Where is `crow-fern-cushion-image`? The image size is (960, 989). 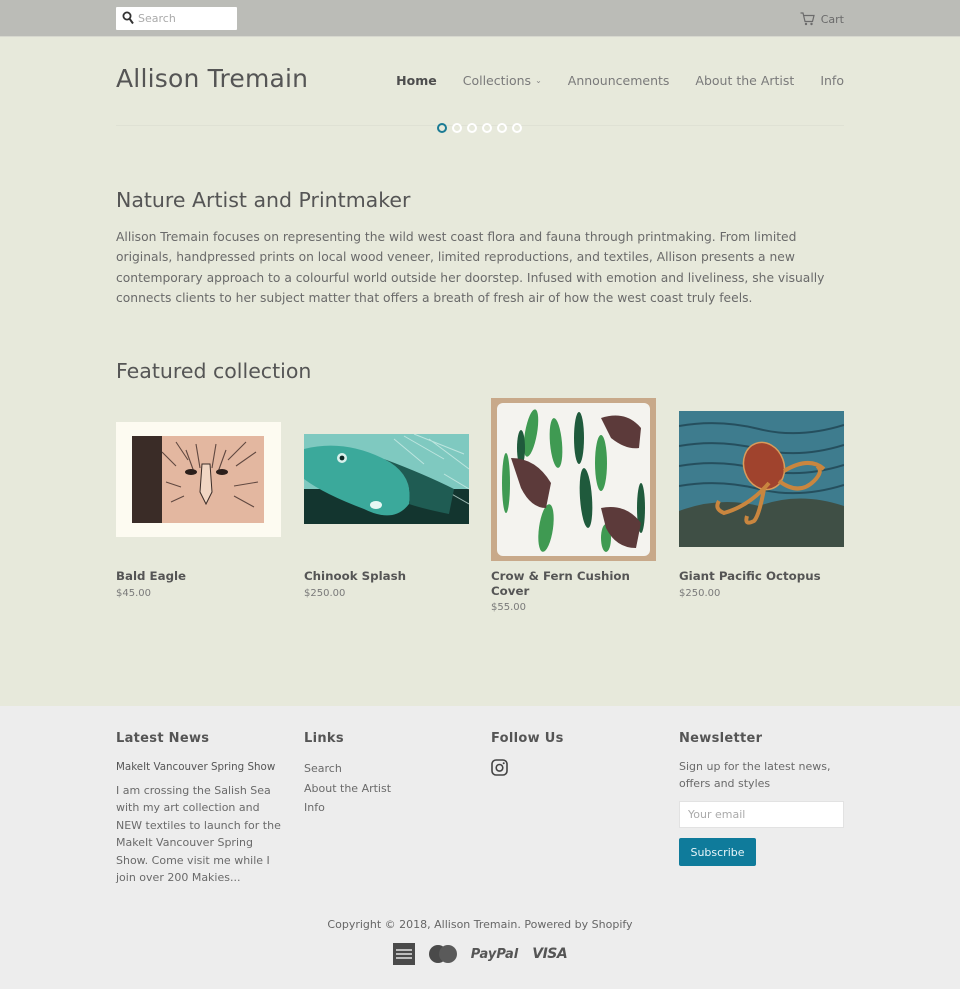 crow-fern-cushion-image is located at coordinates (573, 479).